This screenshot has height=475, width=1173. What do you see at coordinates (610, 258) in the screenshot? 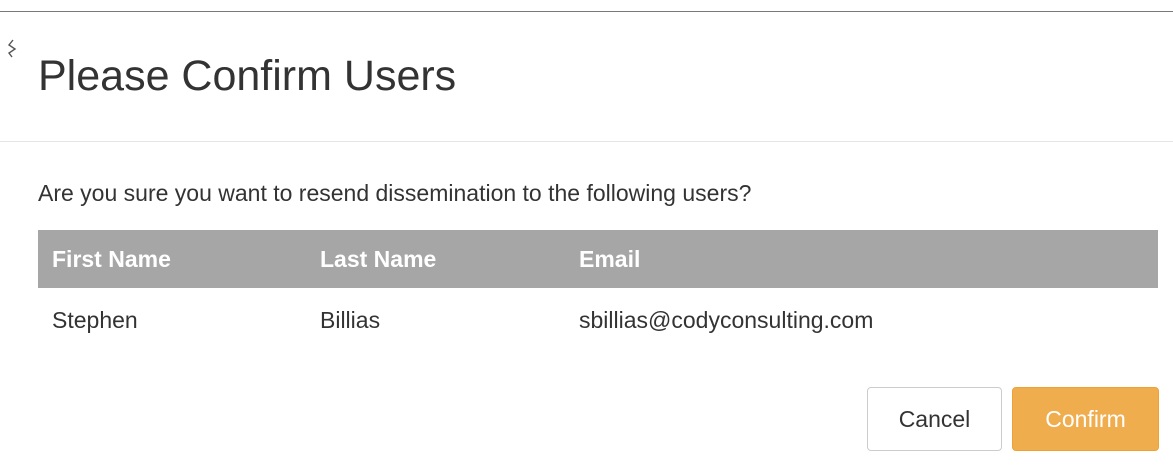
I see `column-header-email: Email` at bounding box center [610, 258].